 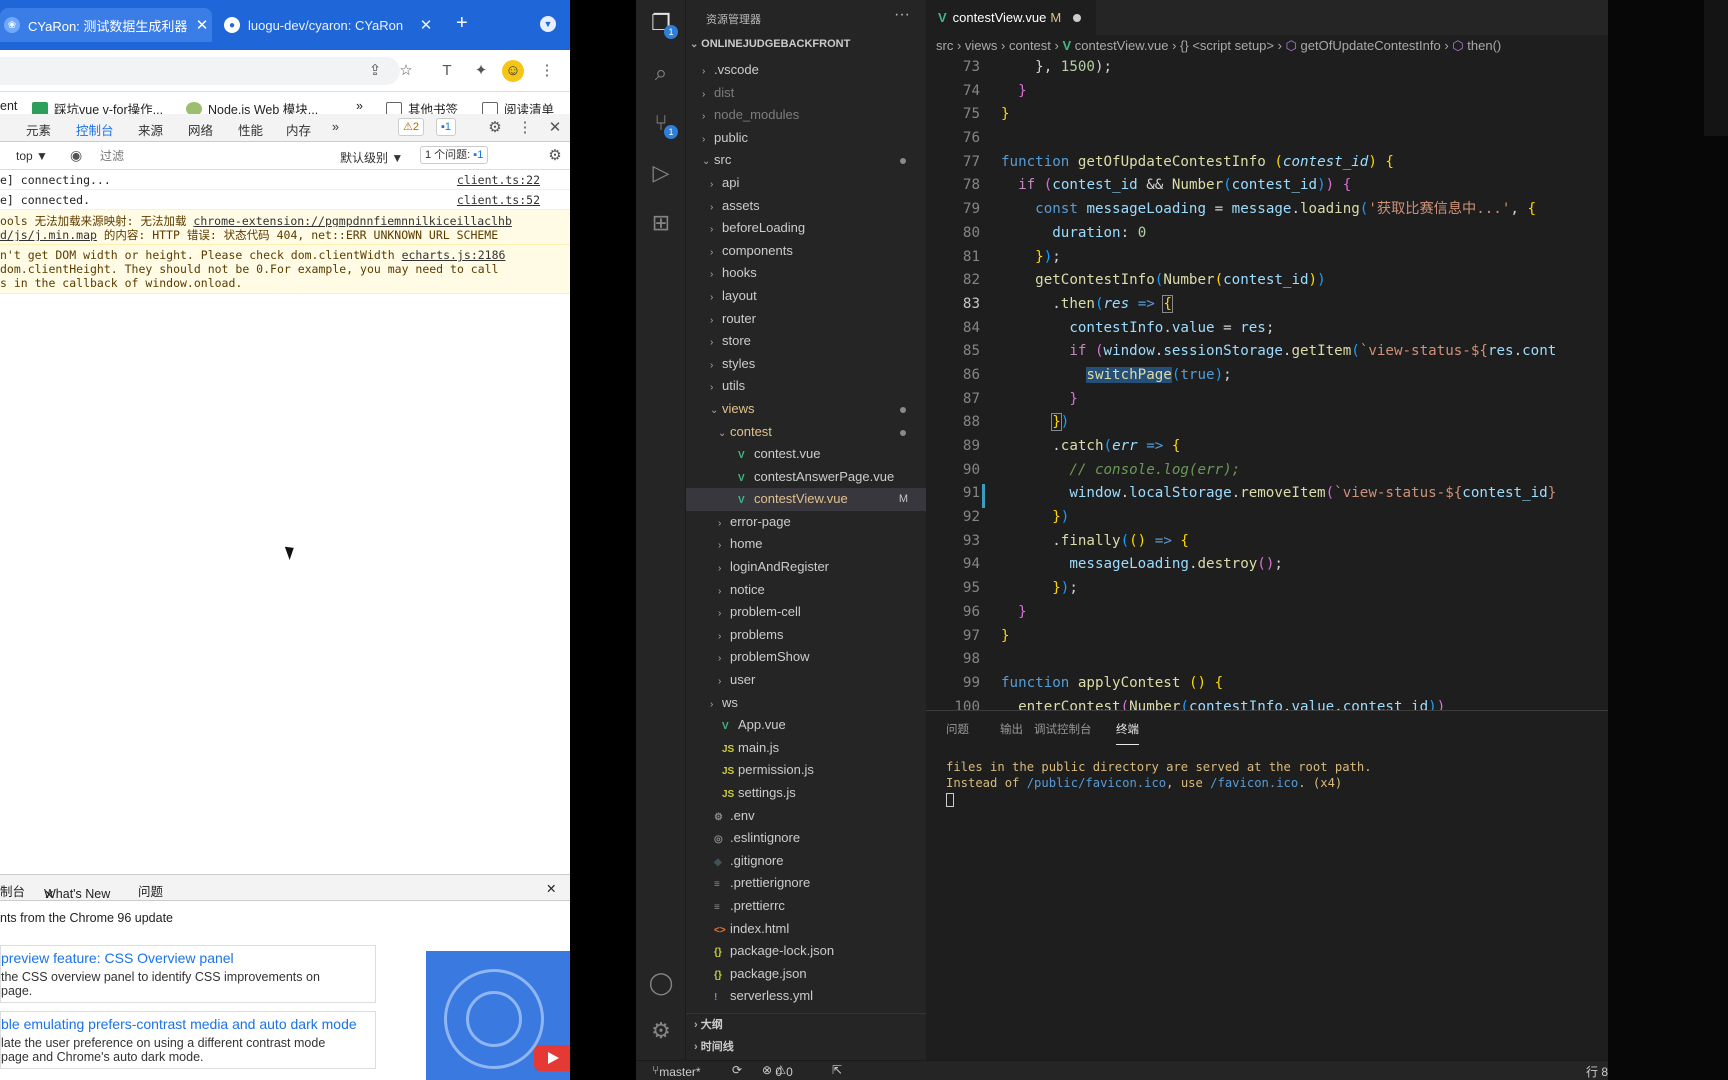 I want to click on code-line: 94 messageLoading.destroy();, so click(x=1267, y=565).